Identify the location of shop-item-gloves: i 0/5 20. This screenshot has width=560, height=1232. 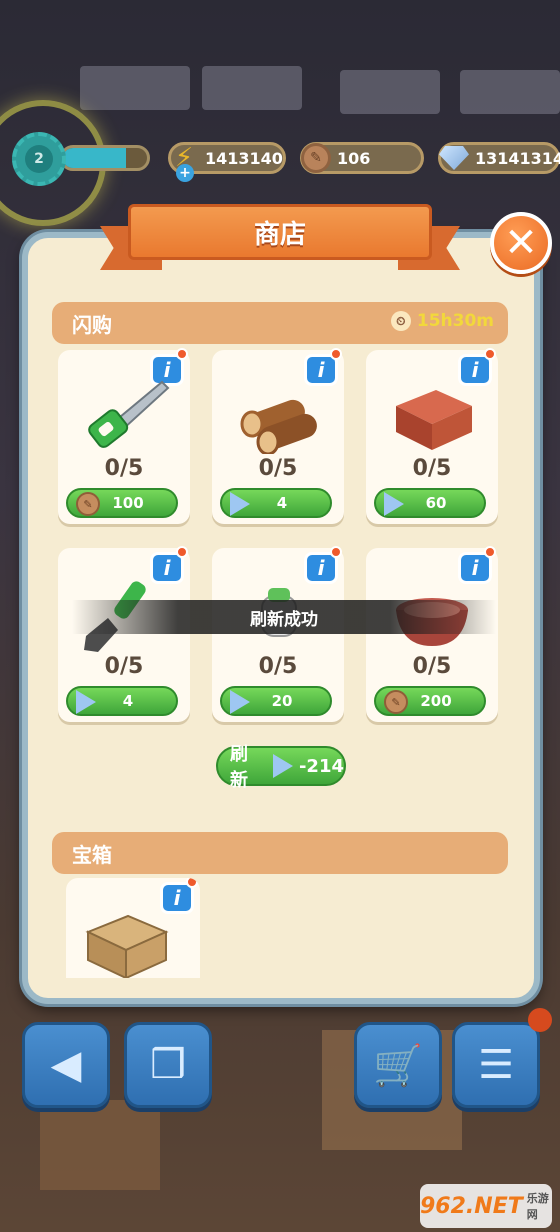
(278, 634).